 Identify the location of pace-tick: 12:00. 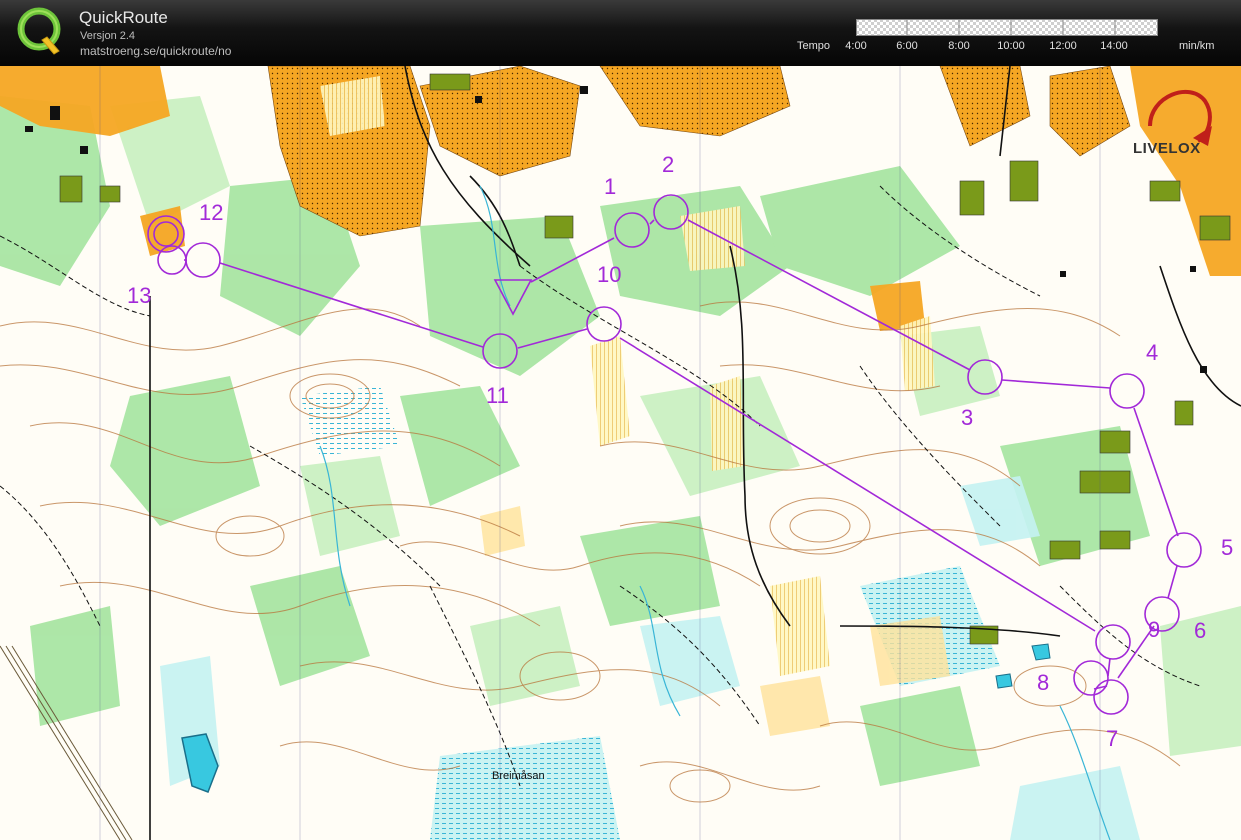
(1063, 46).